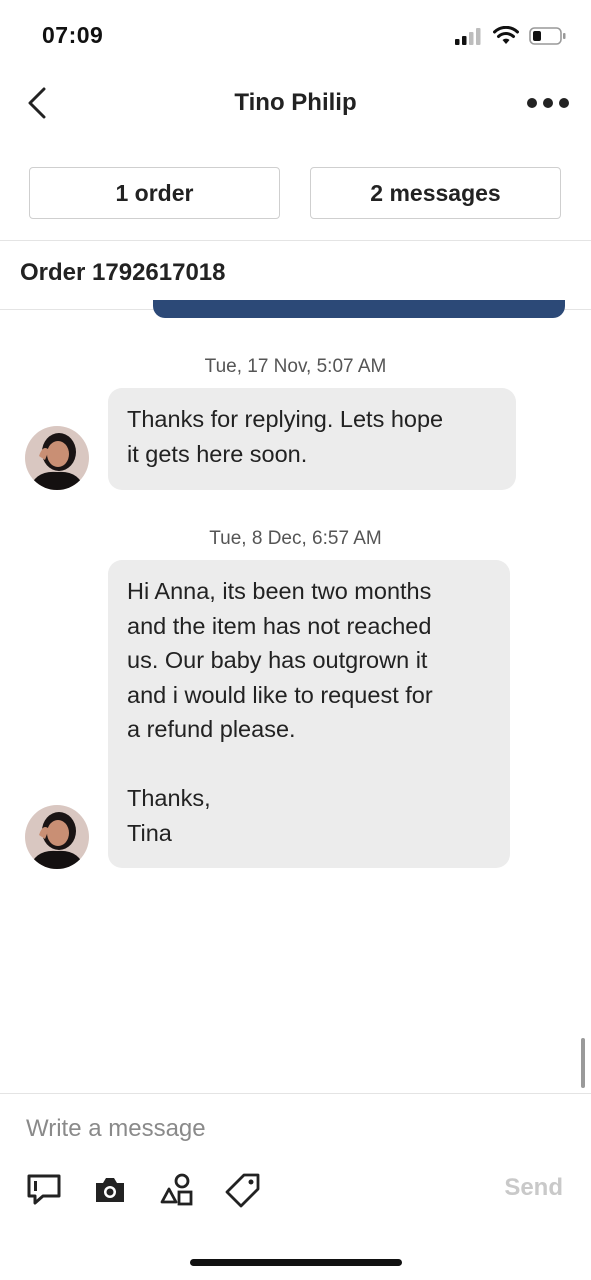  I want to click on camera-button, so click(110, 1190).